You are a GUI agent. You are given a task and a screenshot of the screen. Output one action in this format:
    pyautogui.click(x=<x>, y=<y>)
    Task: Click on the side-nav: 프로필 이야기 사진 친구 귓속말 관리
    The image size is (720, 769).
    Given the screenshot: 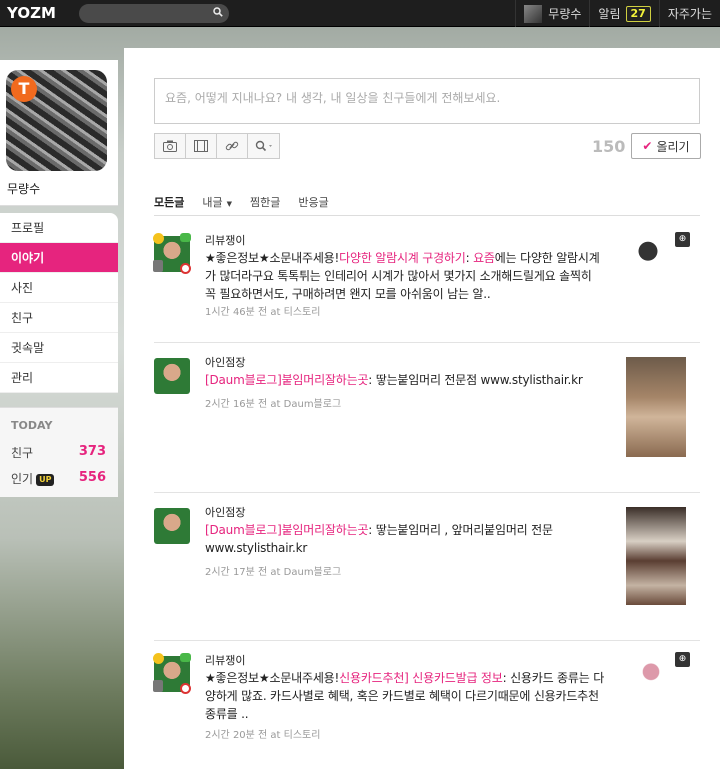 What is the action you would take?
    pyautogui.click(x=59, y=303)
    